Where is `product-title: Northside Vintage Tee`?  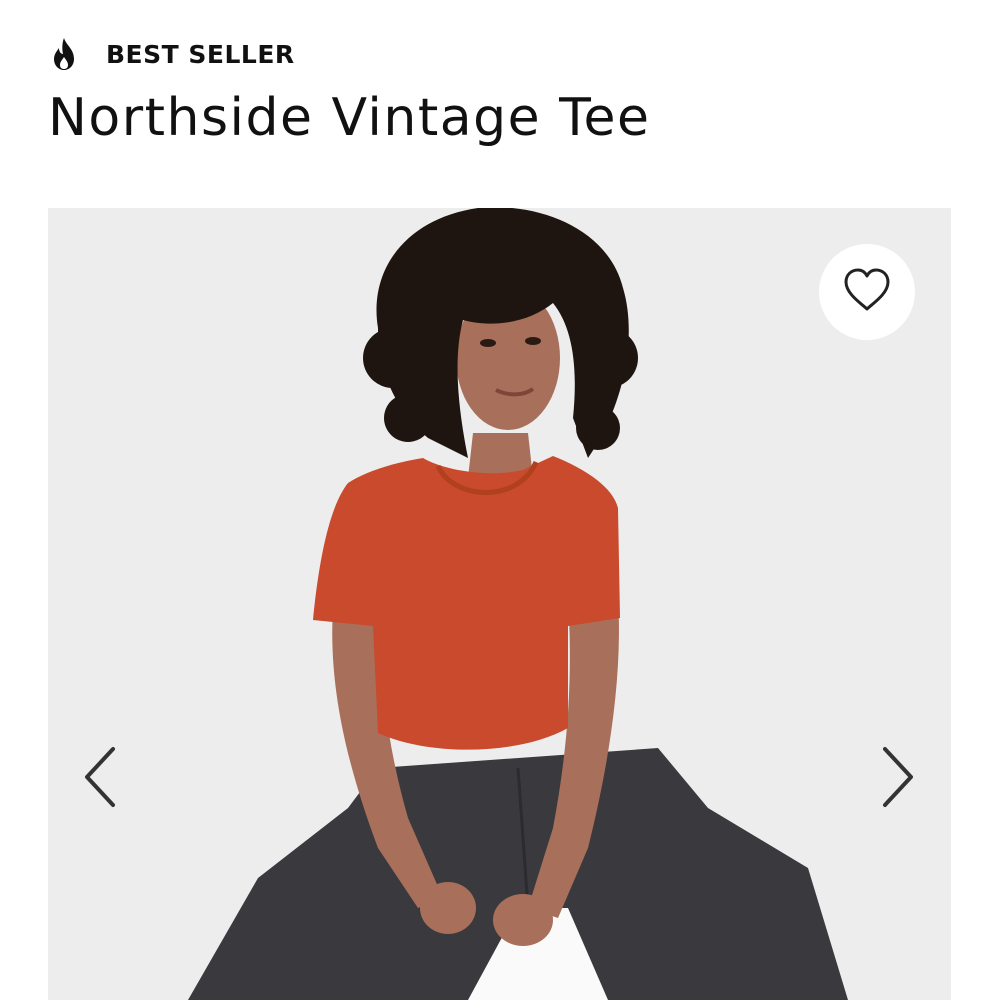 product-title: Northside Vintage Tee is located at coordinates (349, 118).